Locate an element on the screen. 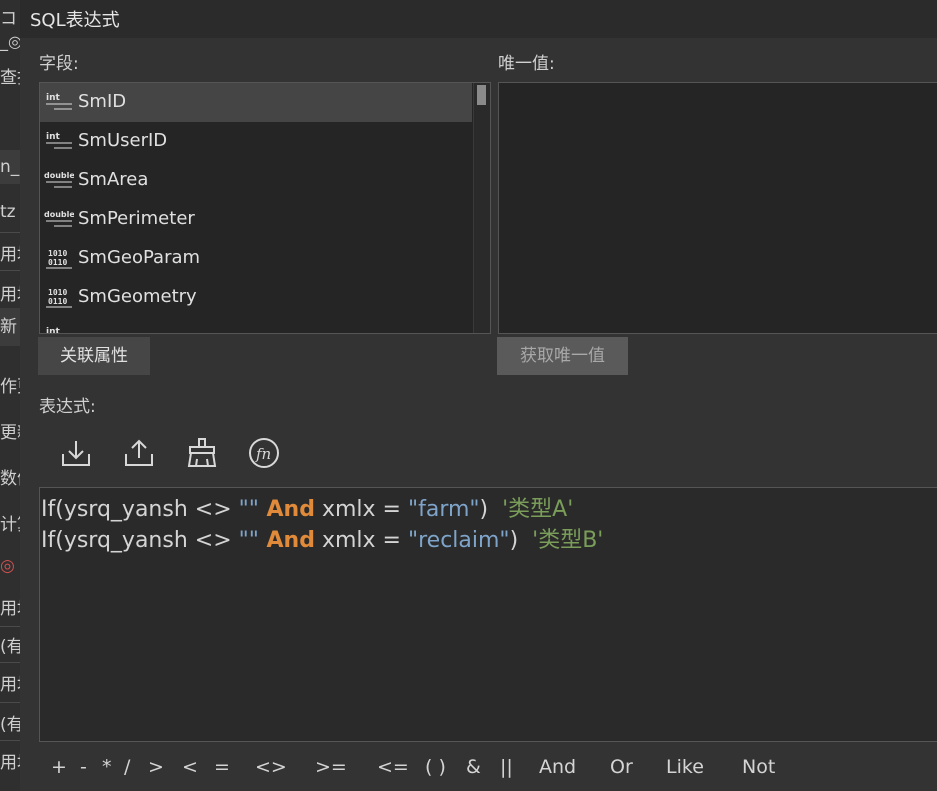 This screenshot has width=937, height=791. operator-or-pipe: || is located at coordinates (506, 767).